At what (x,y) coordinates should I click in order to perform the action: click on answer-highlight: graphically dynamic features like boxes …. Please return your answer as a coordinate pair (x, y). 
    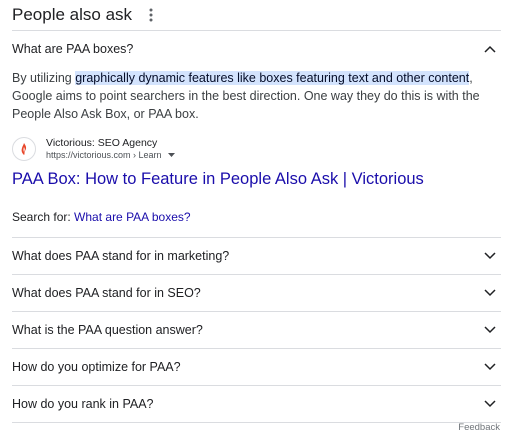
    Looking at the image, I should click on (272, 78).